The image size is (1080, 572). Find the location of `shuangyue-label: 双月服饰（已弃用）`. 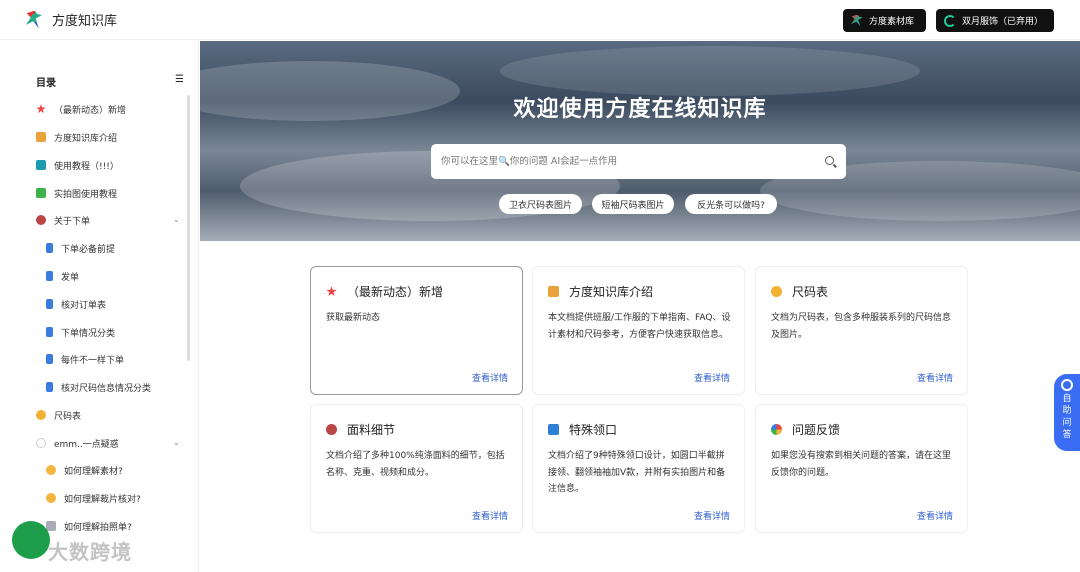

shuangyue-label: 双月服饰（已弃用） is located at coordinates (1003, 22).